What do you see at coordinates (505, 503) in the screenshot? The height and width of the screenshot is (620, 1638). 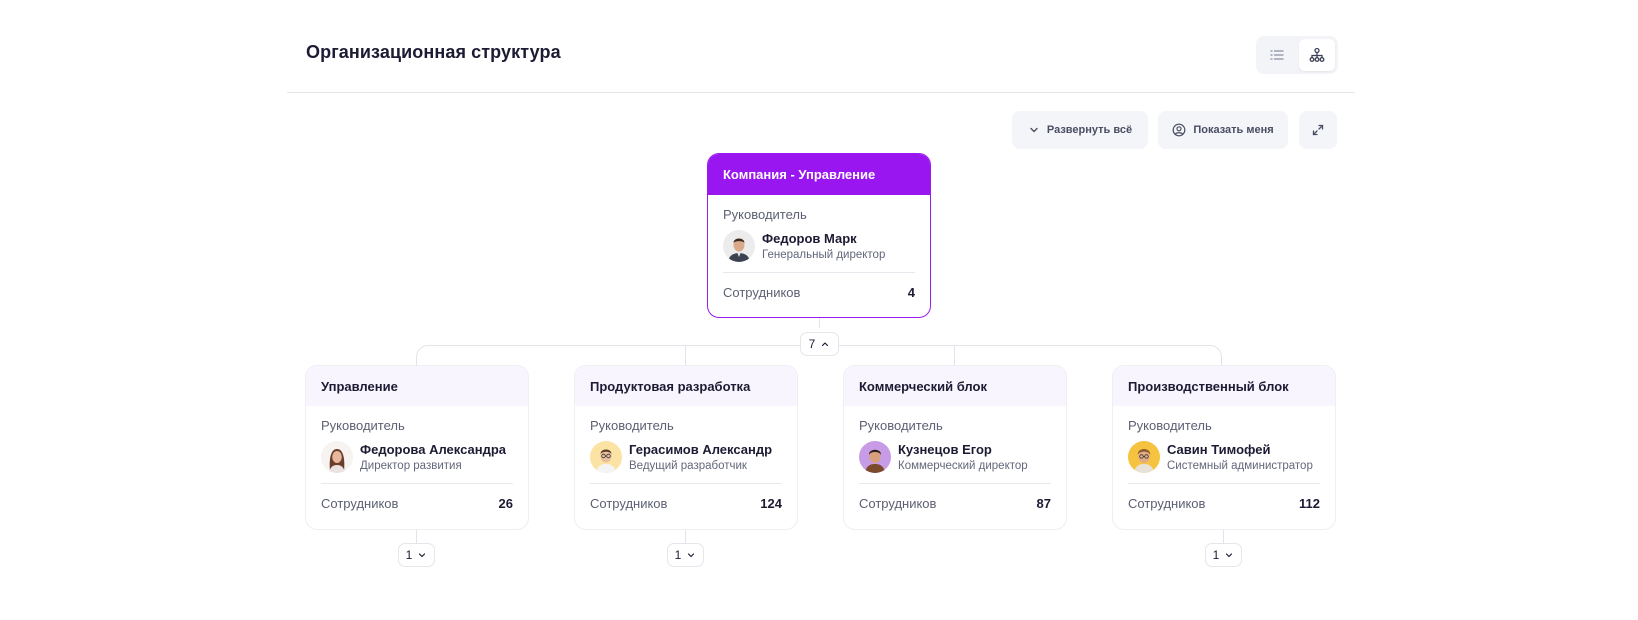 I see `employees-count: 26` at bounding box center [505, 503].